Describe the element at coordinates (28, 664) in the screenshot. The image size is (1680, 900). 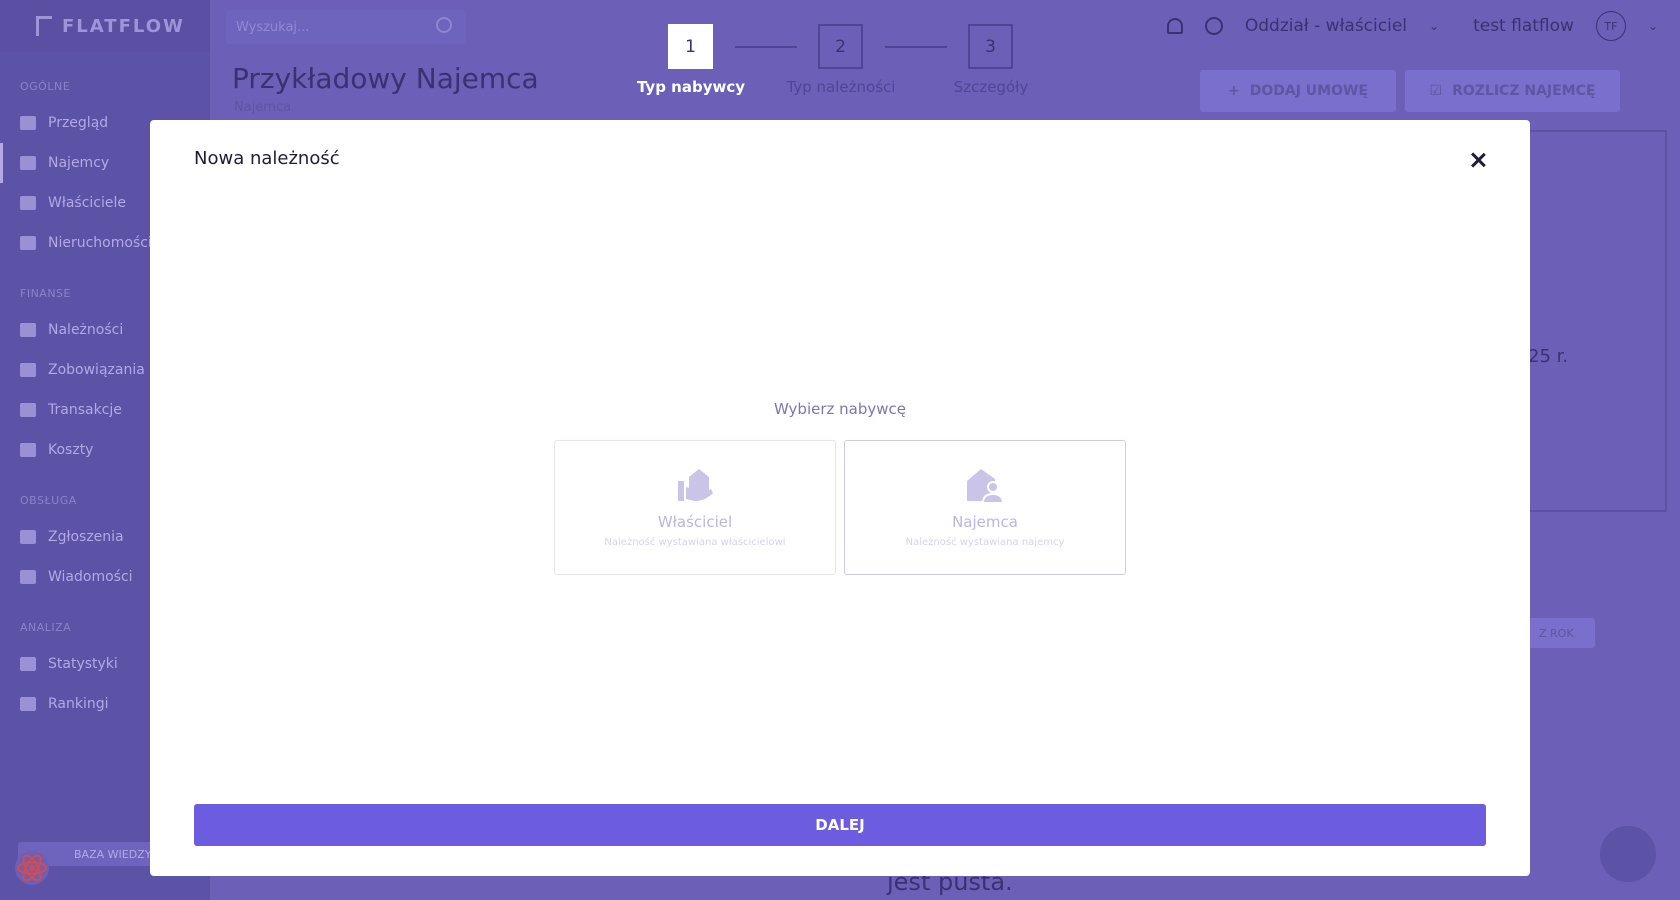
I see `stats-icon` at that location.